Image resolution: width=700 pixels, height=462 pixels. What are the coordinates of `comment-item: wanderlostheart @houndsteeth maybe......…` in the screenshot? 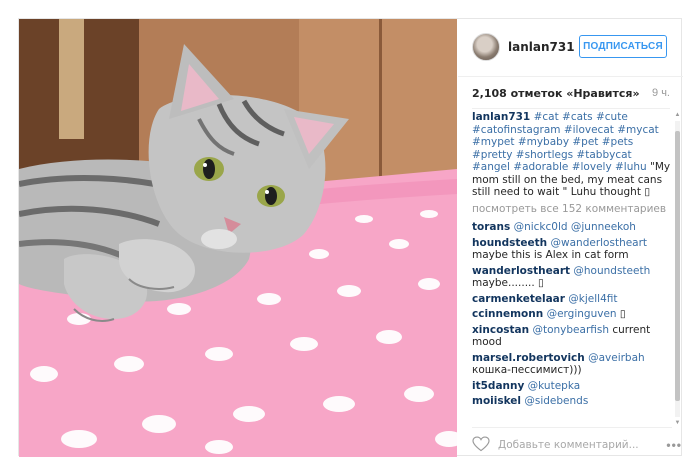 It's located at (572, 277).